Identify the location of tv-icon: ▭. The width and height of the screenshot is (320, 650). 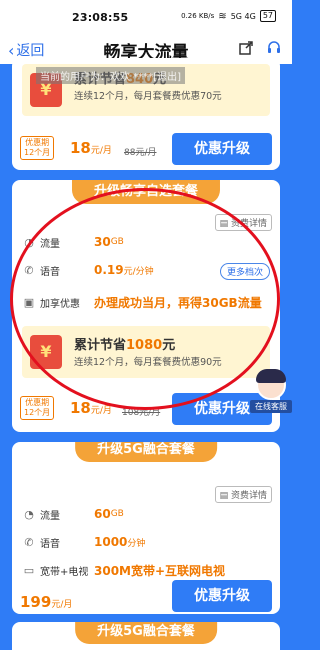
(29, 570).